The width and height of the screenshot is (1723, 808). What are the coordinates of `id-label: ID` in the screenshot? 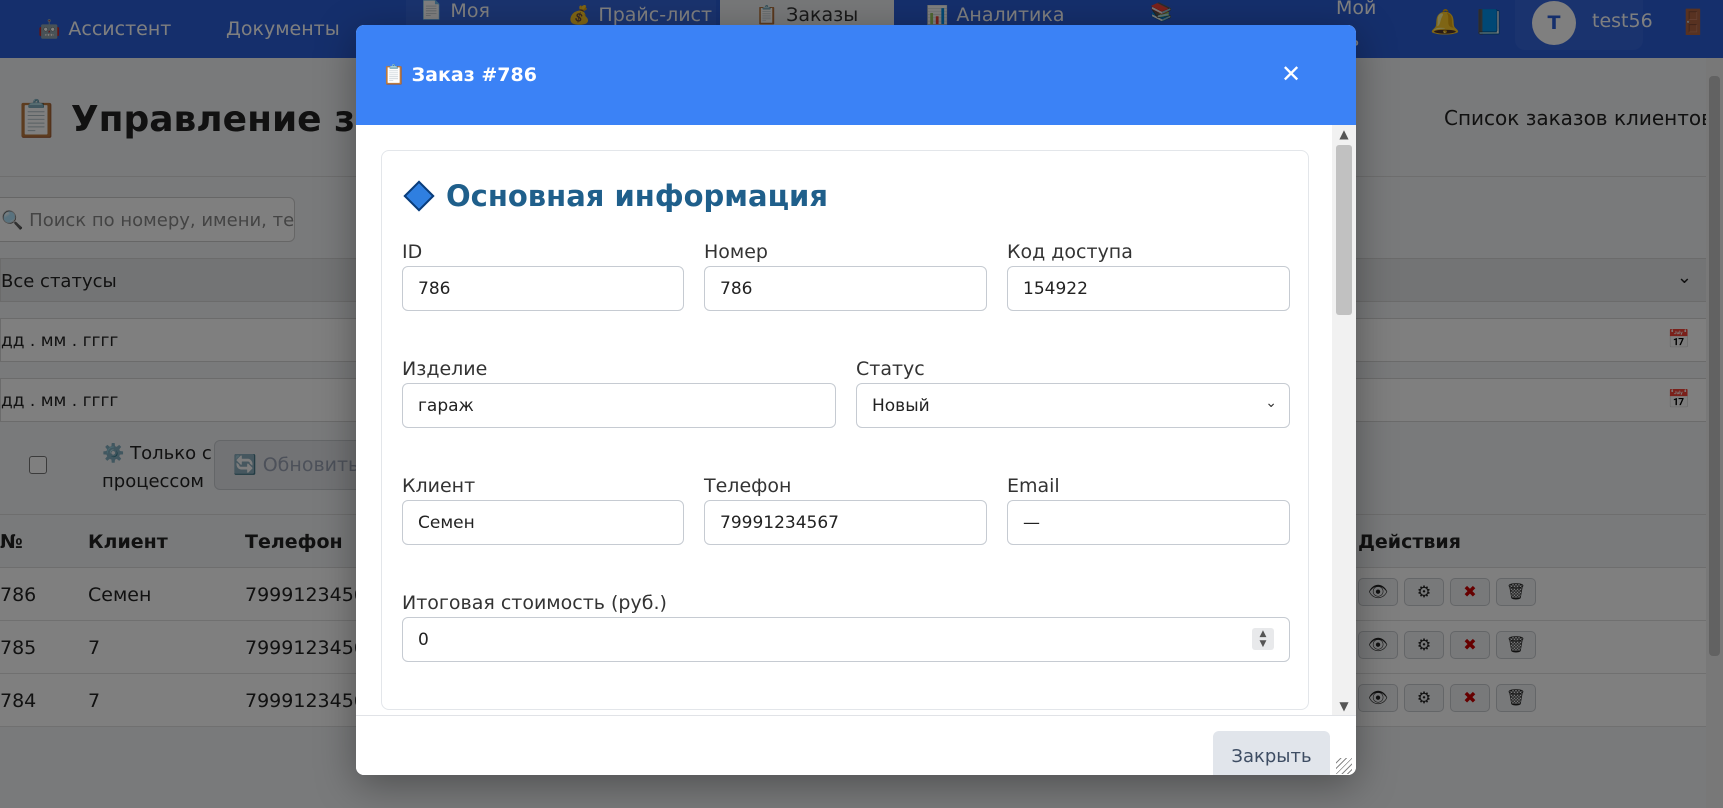 It's located at (412, 252).